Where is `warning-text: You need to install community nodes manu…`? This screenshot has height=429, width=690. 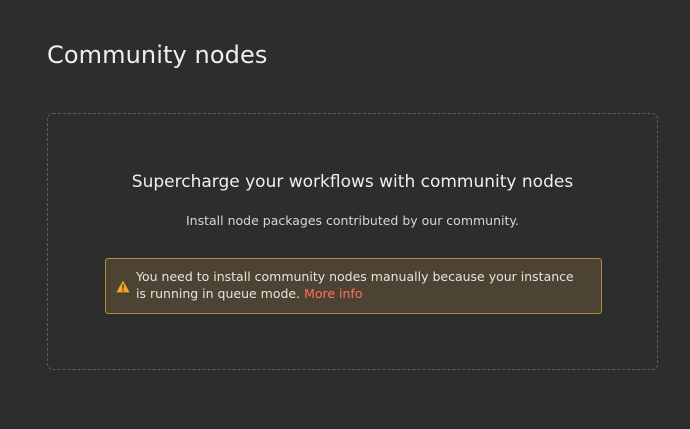
warning-text: You need to install community nodes manu… is located at coordinates (361, 285).